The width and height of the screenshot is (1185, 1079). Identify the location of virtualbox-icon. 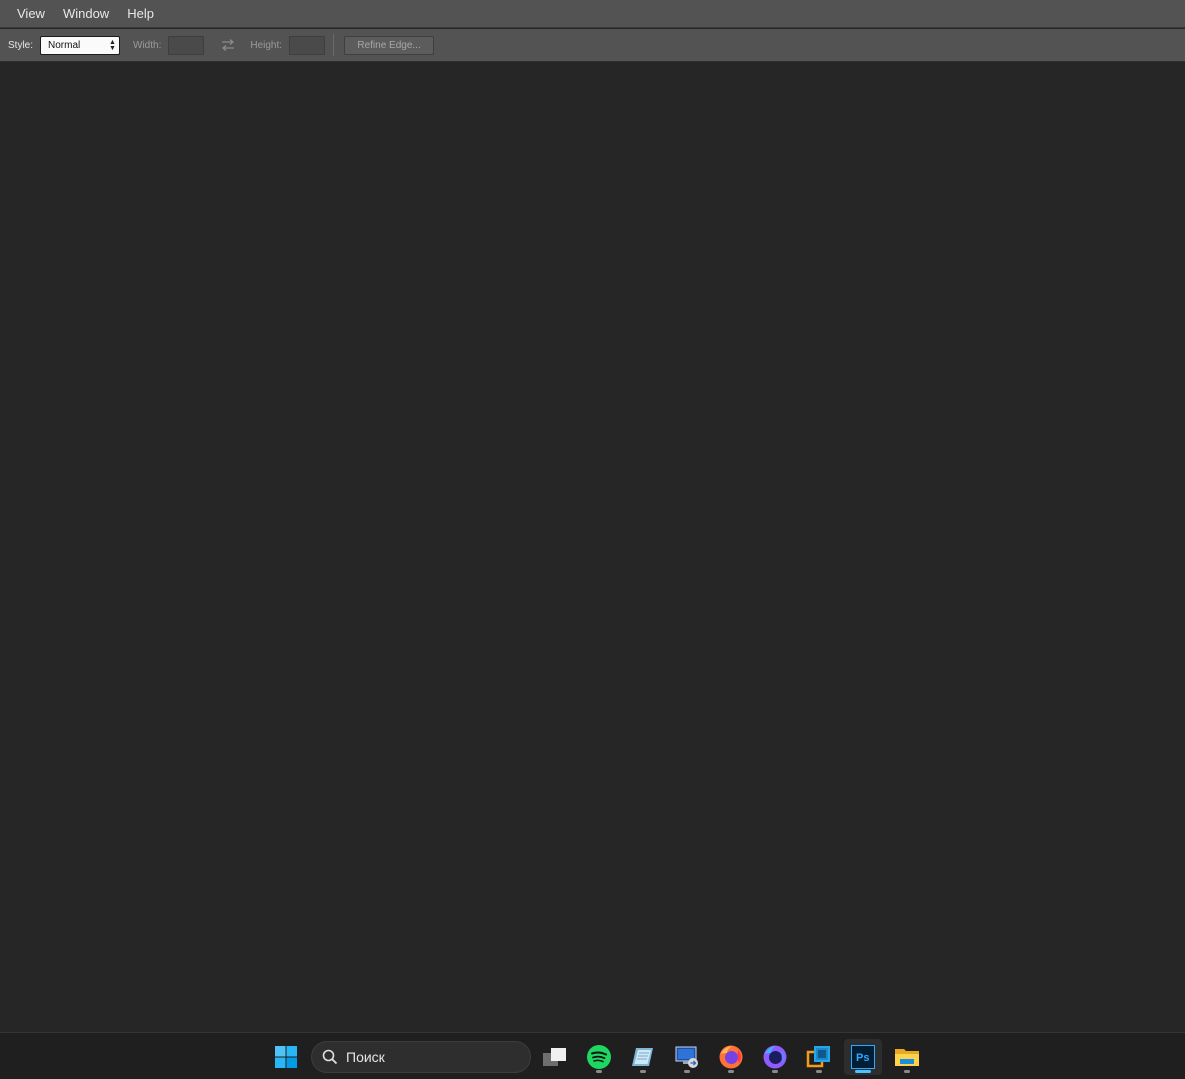
(819, 1057).